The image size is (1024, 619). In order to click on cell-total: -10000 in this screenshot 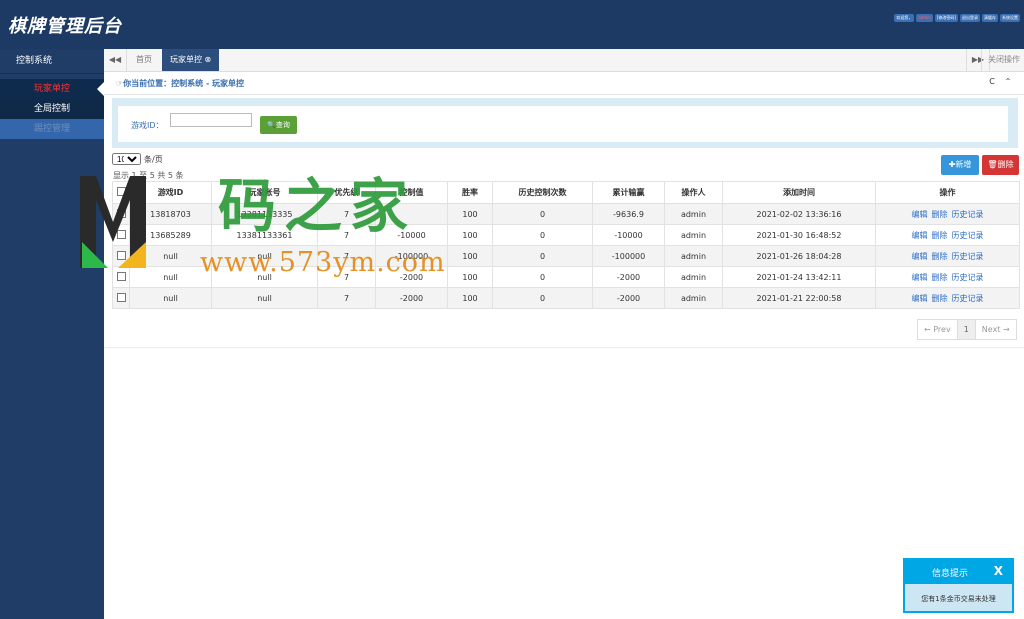, I will do `click(628, 235)`.